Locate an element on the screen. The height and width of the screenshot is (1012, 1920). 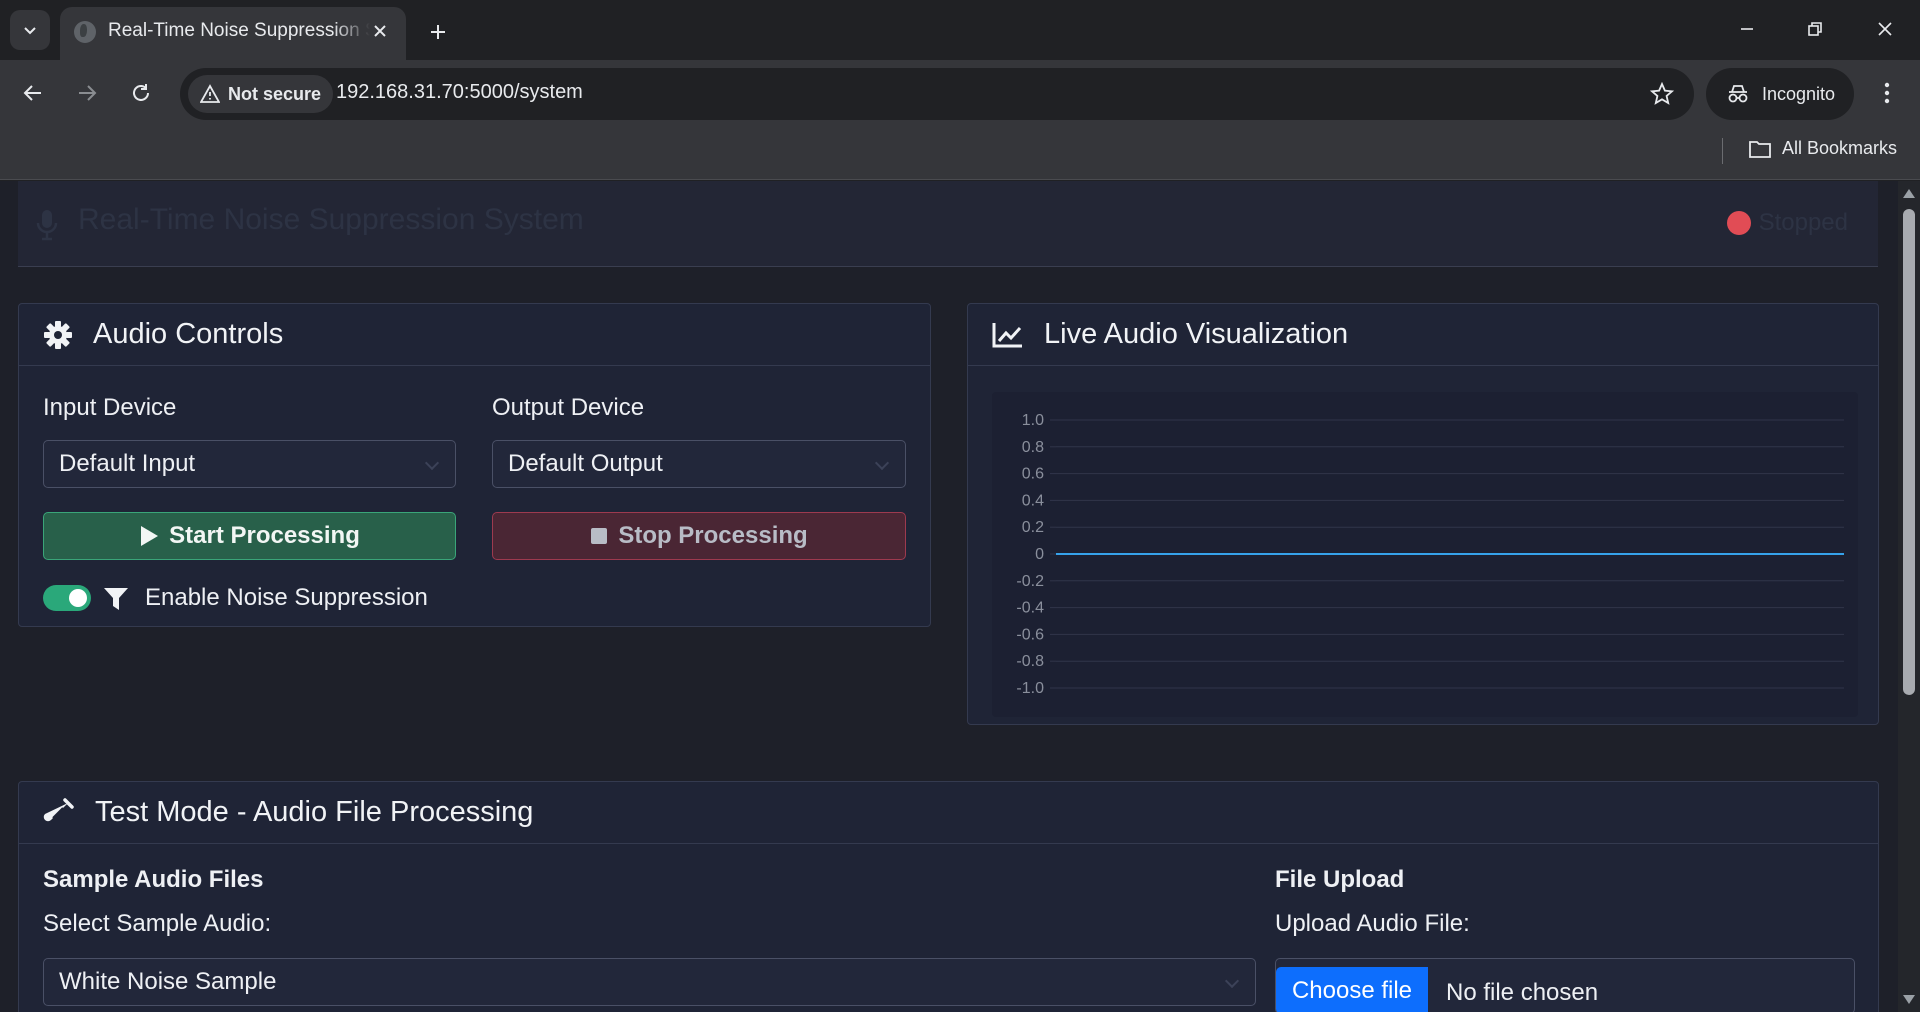
incognito-label: Incognito is located at coordinates (1799, 93).